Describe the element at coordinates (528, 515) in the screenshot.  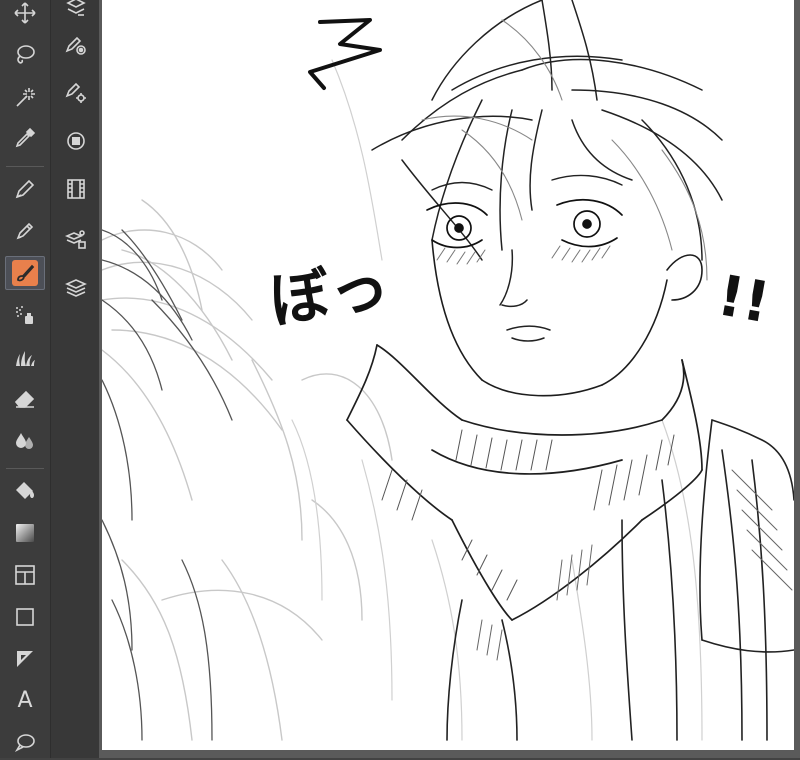
I see `scarf-shading` at that location.